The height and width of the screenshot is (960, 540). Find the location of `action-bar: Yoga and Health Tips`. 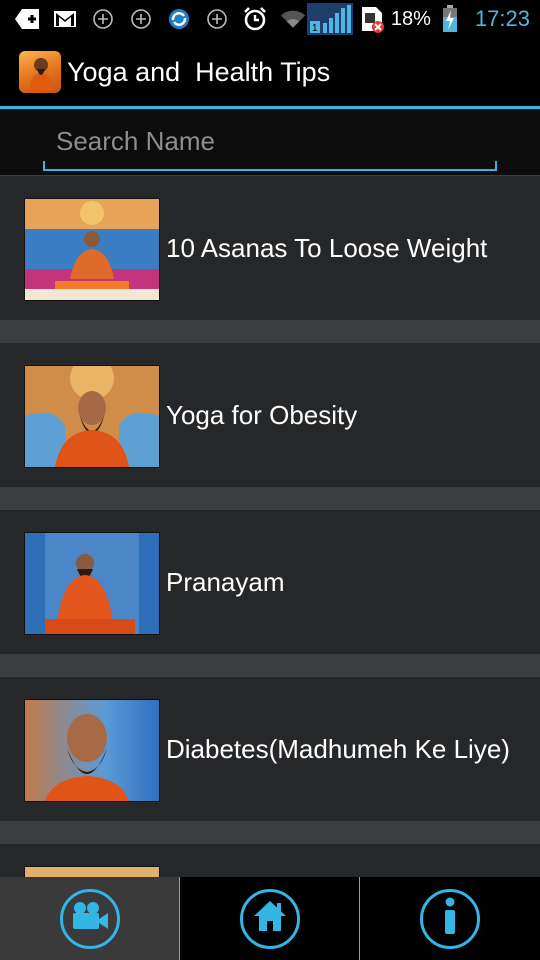

action-bar: Yoga and Health Tips is located at coordinates (270, 72).